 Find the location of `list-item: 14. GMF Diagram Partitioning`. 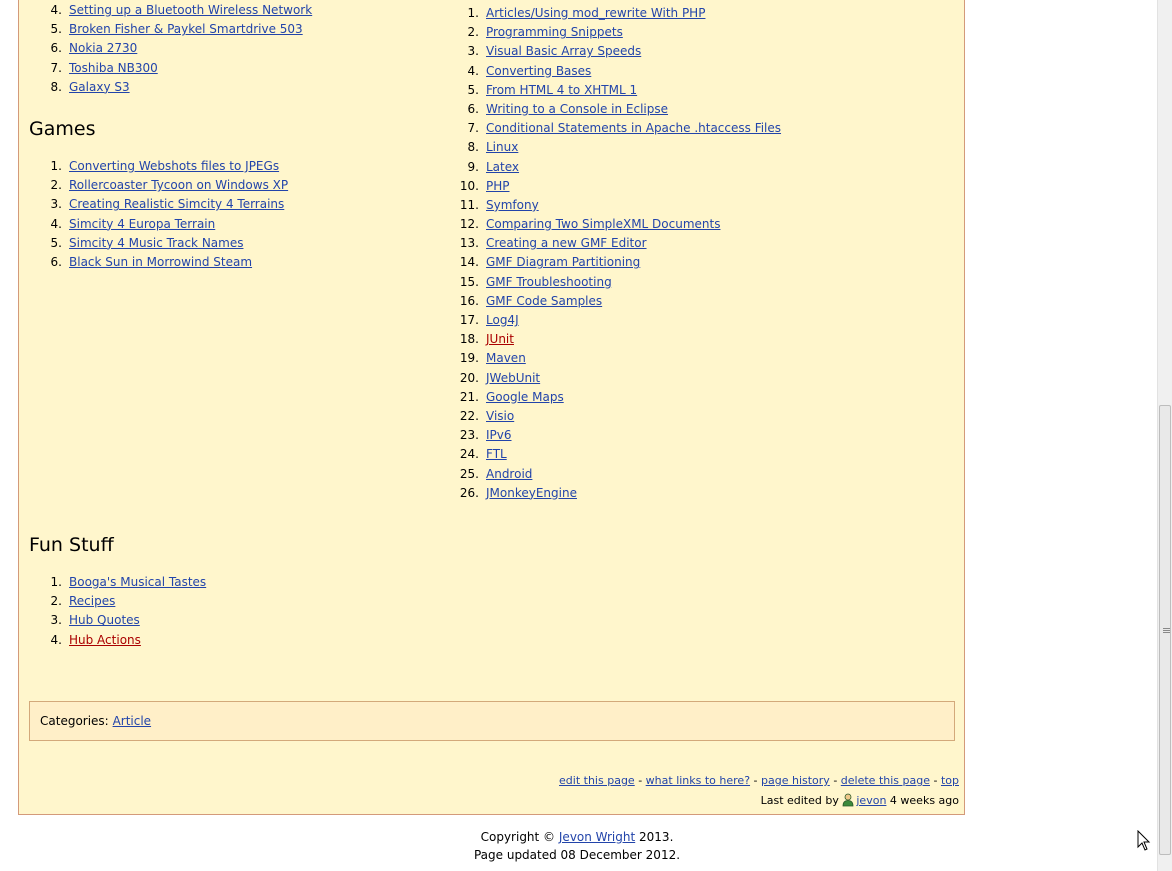

list-item: 14. GMF Diagram Partitioning is located at coordinates (613, 262).